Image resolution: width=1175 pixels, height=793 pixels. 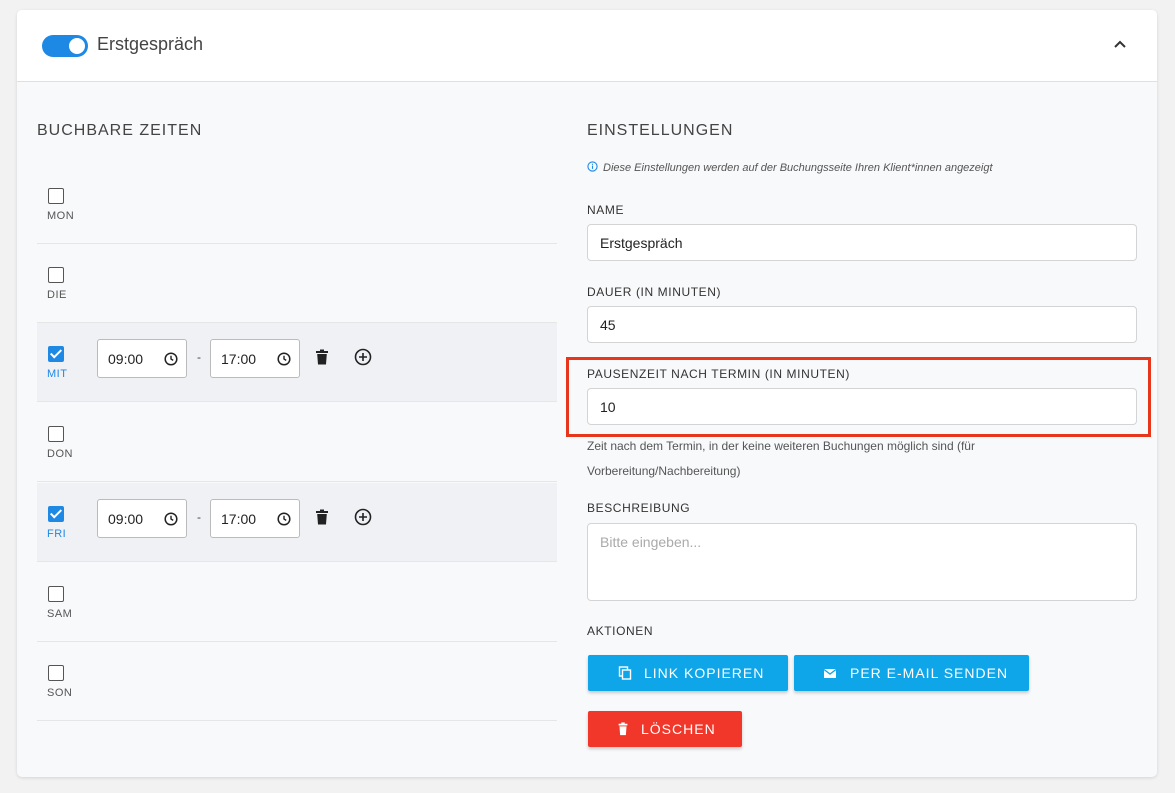 I want to click on day-label-fri: FRI, so click(x=57, y=534).